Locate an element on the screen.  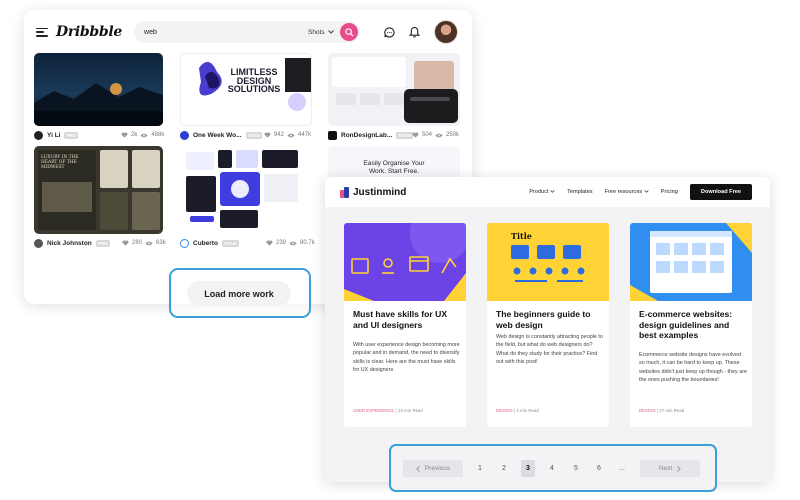
shot-stats-5: 239 80.7k is located at coordinates (290, 243).